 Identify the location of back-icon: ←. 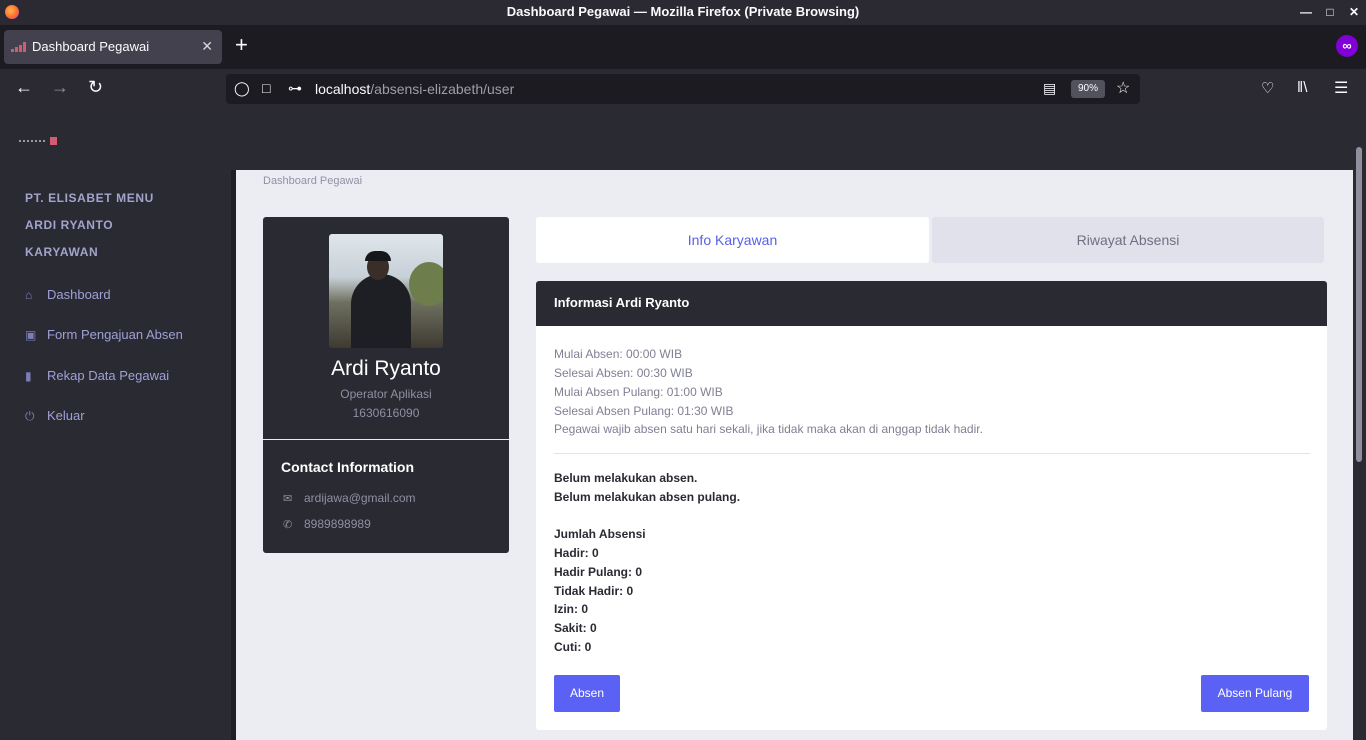
(24, 87).